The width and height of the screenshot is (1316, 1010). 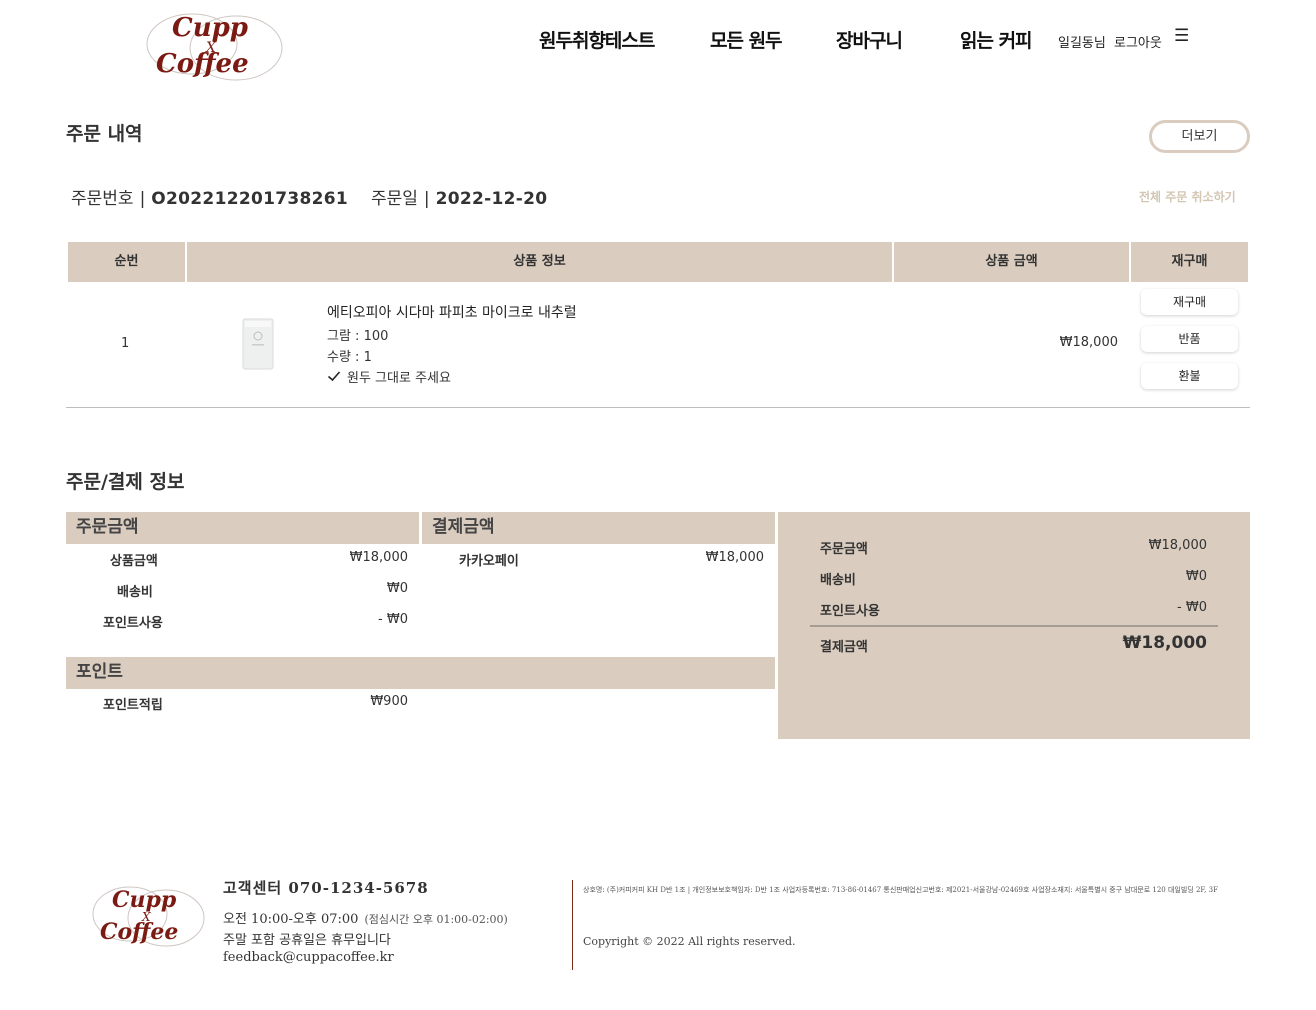 I want to click on cancel-all-orders-link: 전체 주문 취소하기, so click(x=1187, y=196).